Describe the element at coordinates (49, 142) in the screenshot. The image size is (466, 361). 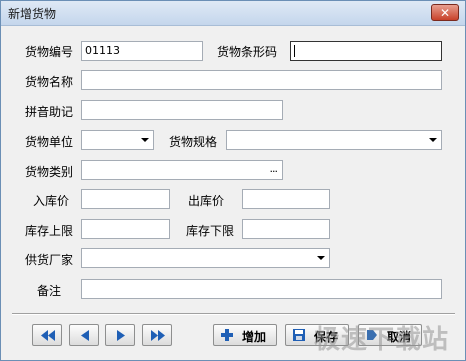
I see `unit-label: 货物单位` at that location.